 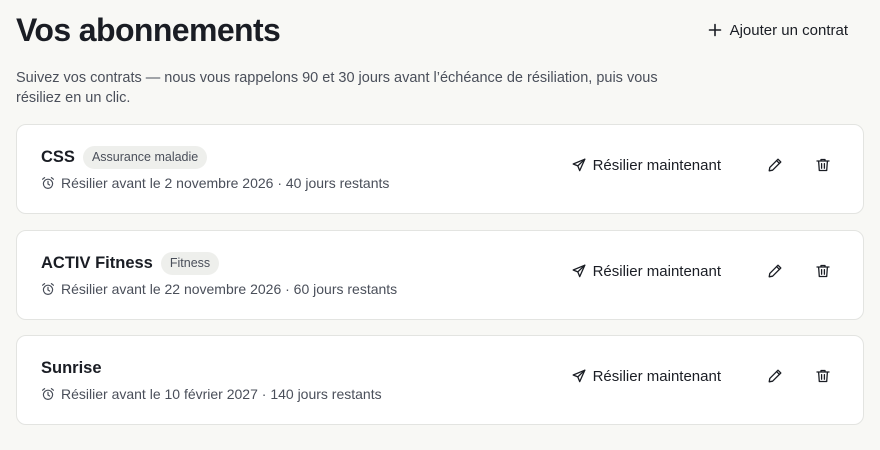 What do you see at coordinates (97, 262) in the screenshot?
I see `contract-name: ACTIV Fitness` at bounding box center [97, 262].